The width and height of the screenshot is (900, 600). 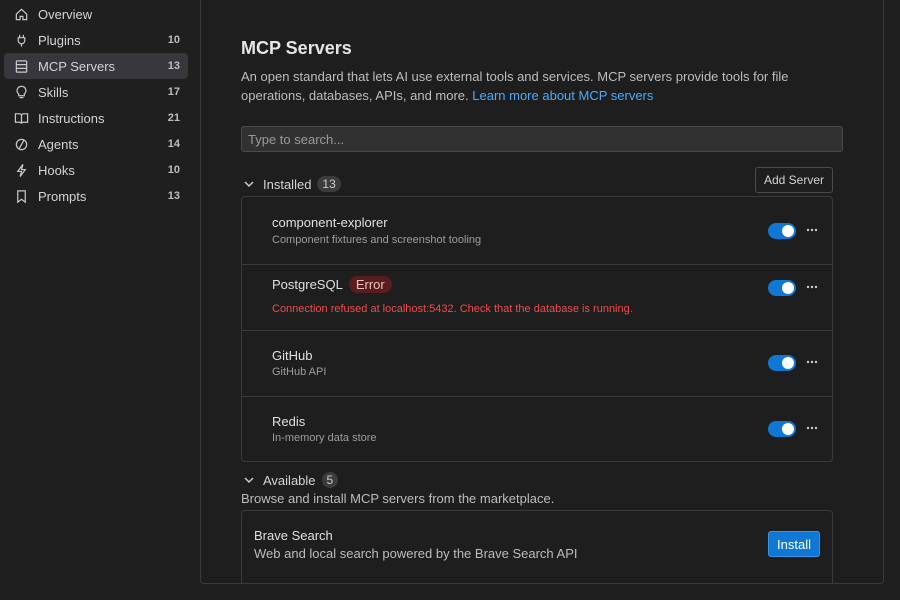 I want to click on installed-count-badge: 13, so click(x=329, y=184).